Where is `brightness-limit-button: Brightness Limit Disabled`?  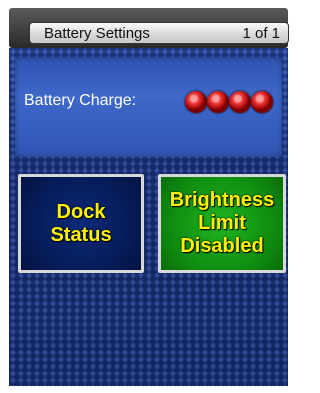 brightness-limit-button: Brightness Limit Disabled is located at coordinates (222, 223).